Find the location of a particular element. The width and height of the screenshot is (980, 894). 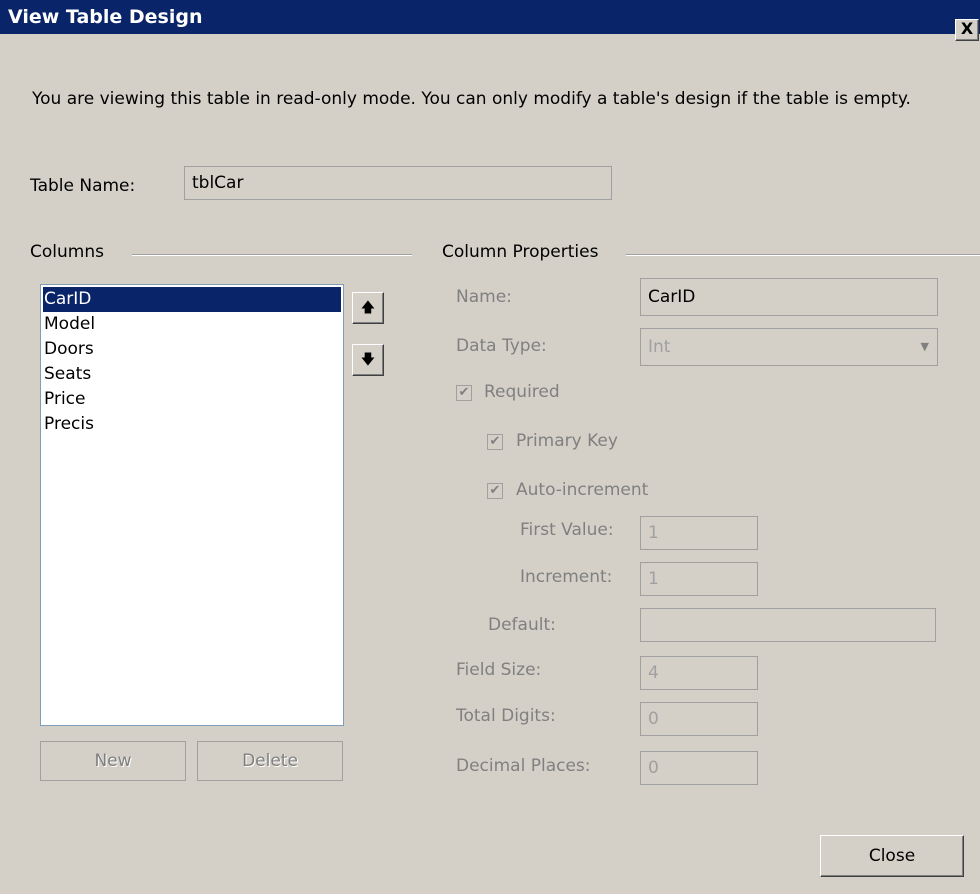

data-type-value: Int is located at coordinates (659, 347).